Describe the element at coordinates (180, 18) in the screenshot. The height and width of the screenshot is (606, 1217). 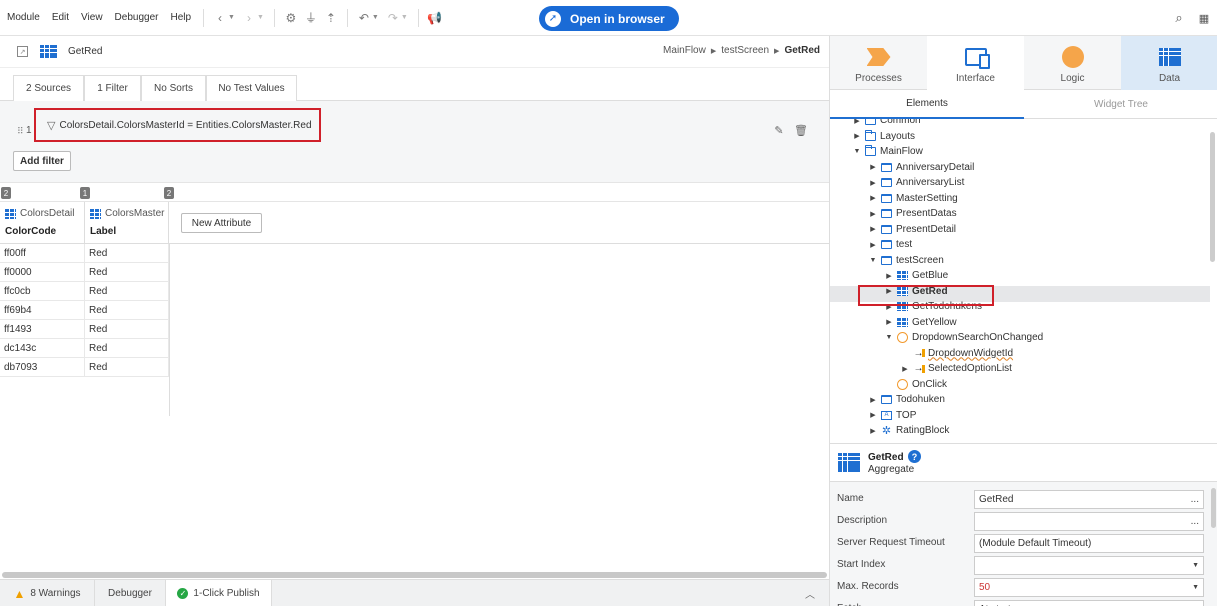
I see `menu-help: Help` at that location.